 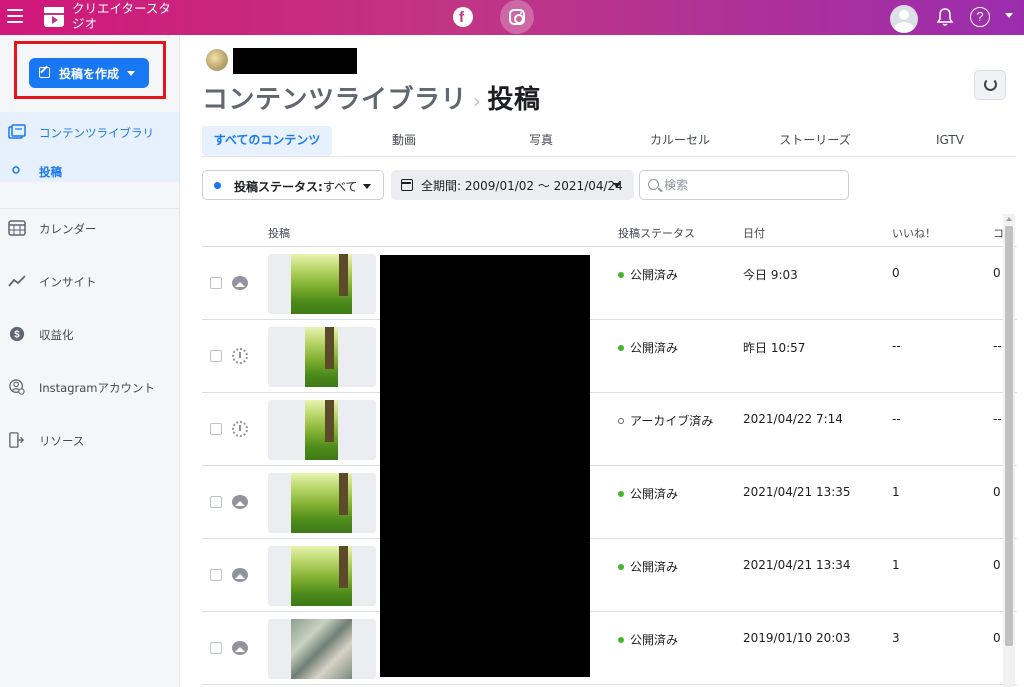 I want to click on post-date: 2021/04/22 7:14, so click(x=793, y=419).